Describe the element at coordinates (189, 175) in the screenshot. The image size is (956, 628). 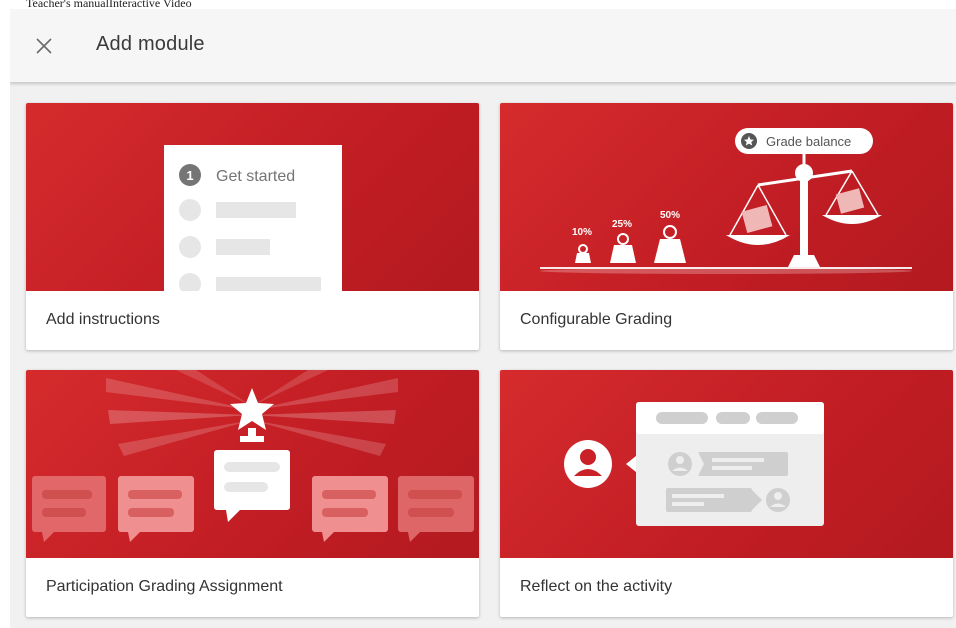
I see `step-number: 1` at that location.